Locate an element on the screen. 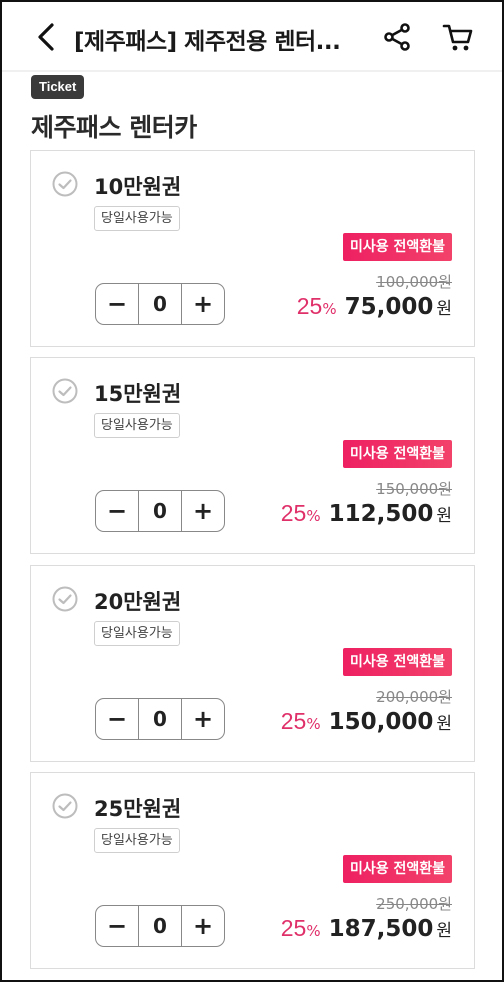 This screenshot has width=504, height=982. product-name: 20만원권 is located at coordinates (138, 602).